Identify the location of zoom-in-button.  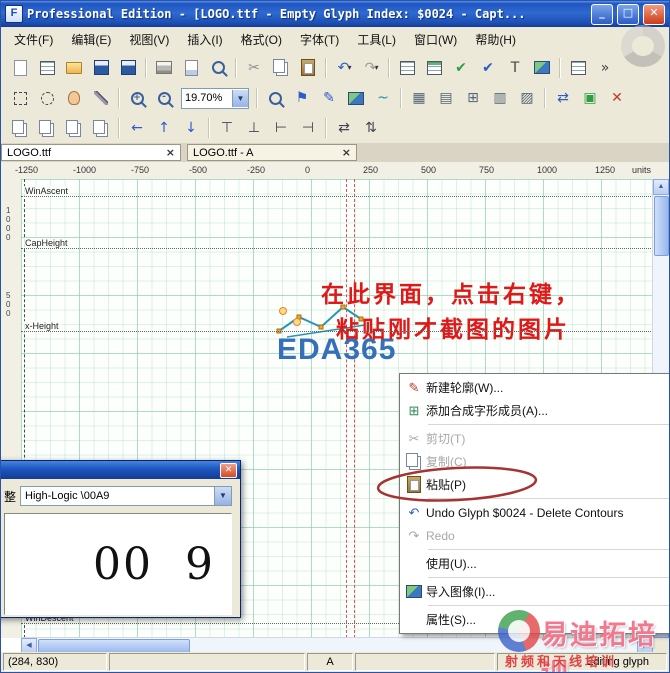
(137, 98).